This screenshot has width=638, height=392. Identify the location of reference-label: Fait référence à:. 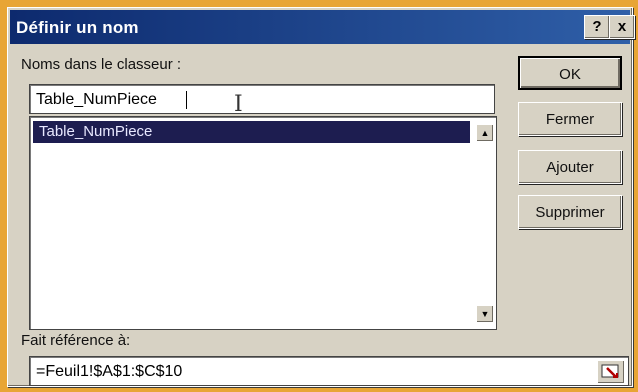
(76, 340).